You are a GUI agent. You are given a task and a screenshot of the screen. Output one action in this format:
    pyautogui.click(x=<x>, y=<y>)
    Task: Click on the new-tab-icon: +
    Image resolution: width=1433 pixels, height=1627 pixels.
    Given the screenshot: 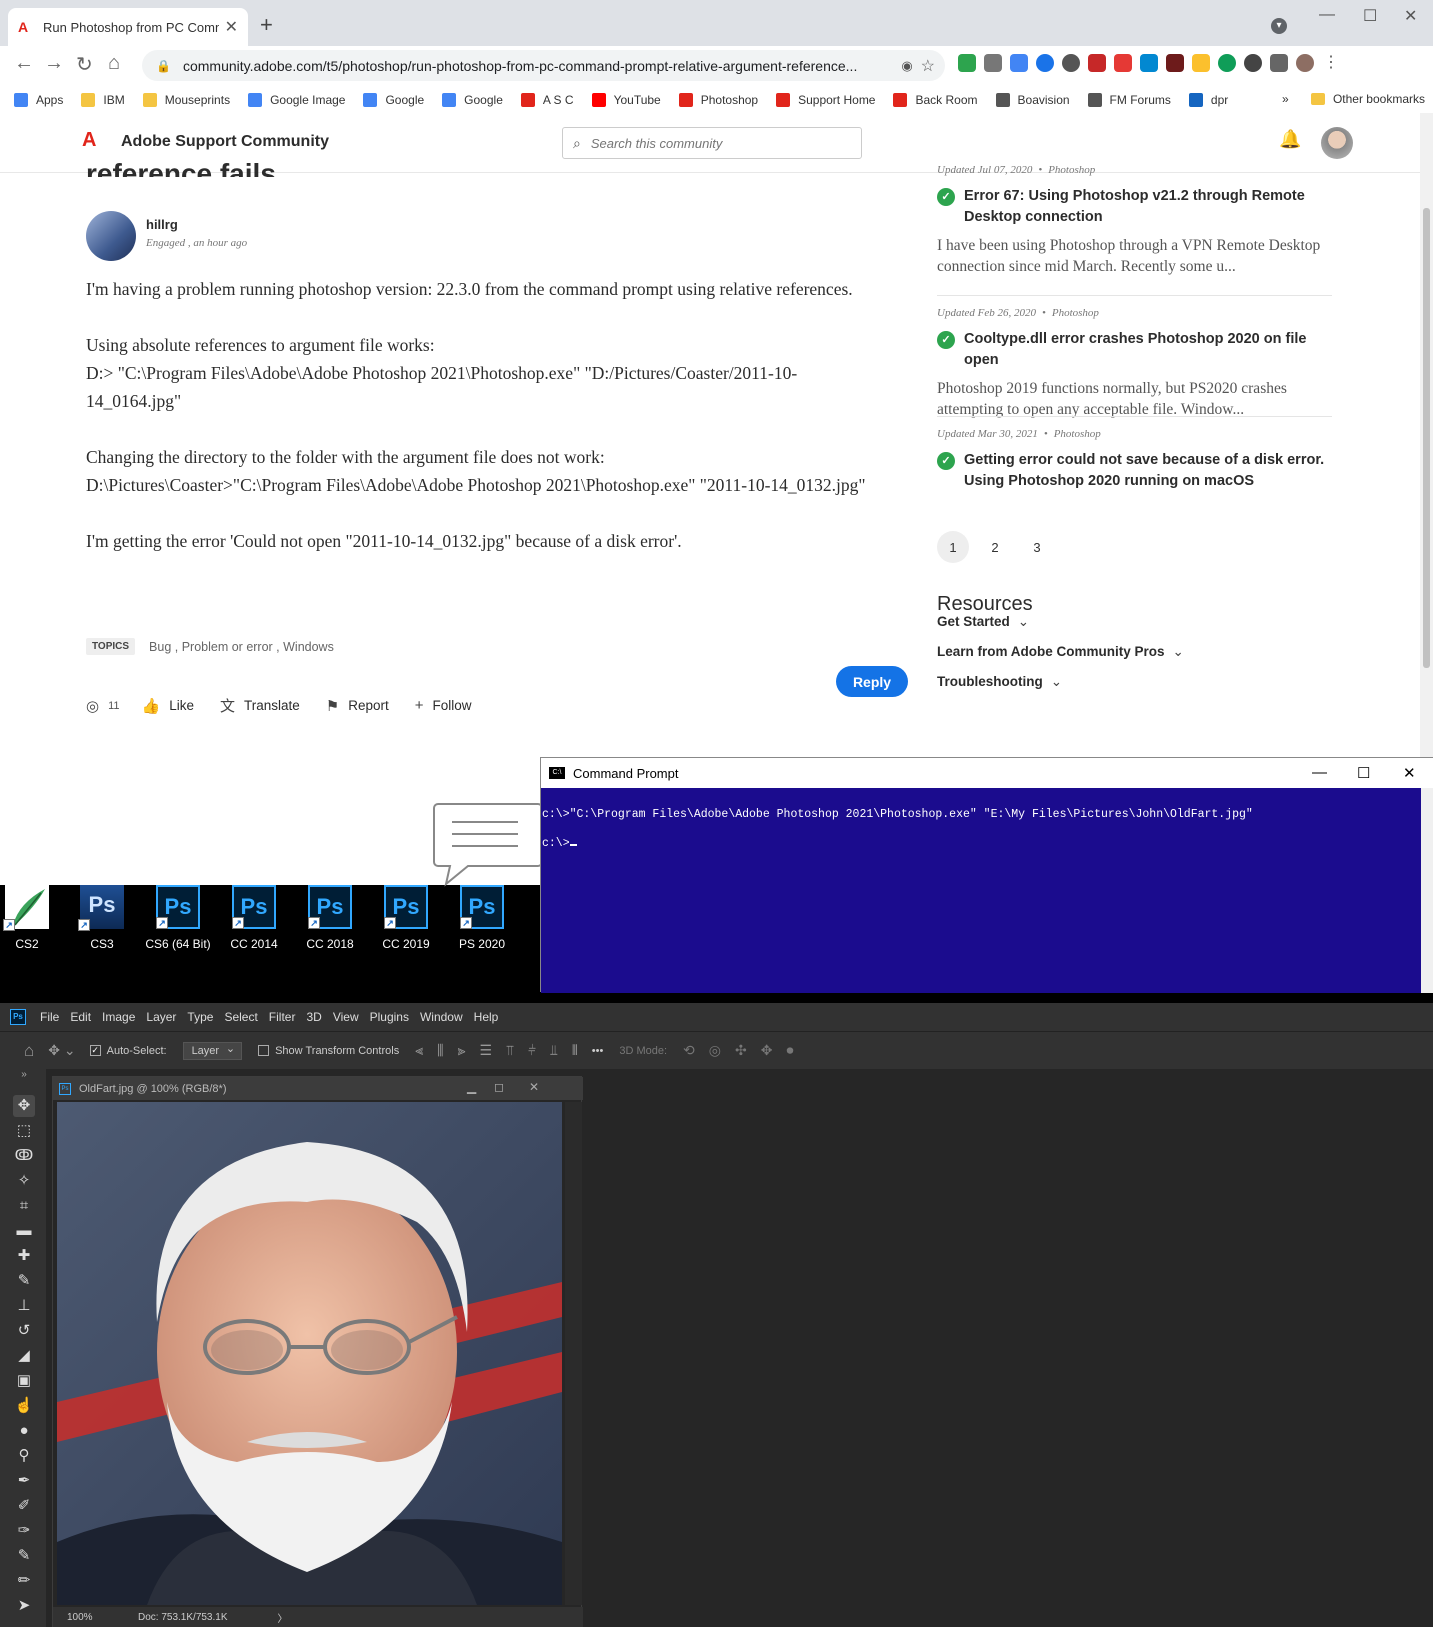 What is the action you would take?
    pyautogui.click(x=266, y=25)
    